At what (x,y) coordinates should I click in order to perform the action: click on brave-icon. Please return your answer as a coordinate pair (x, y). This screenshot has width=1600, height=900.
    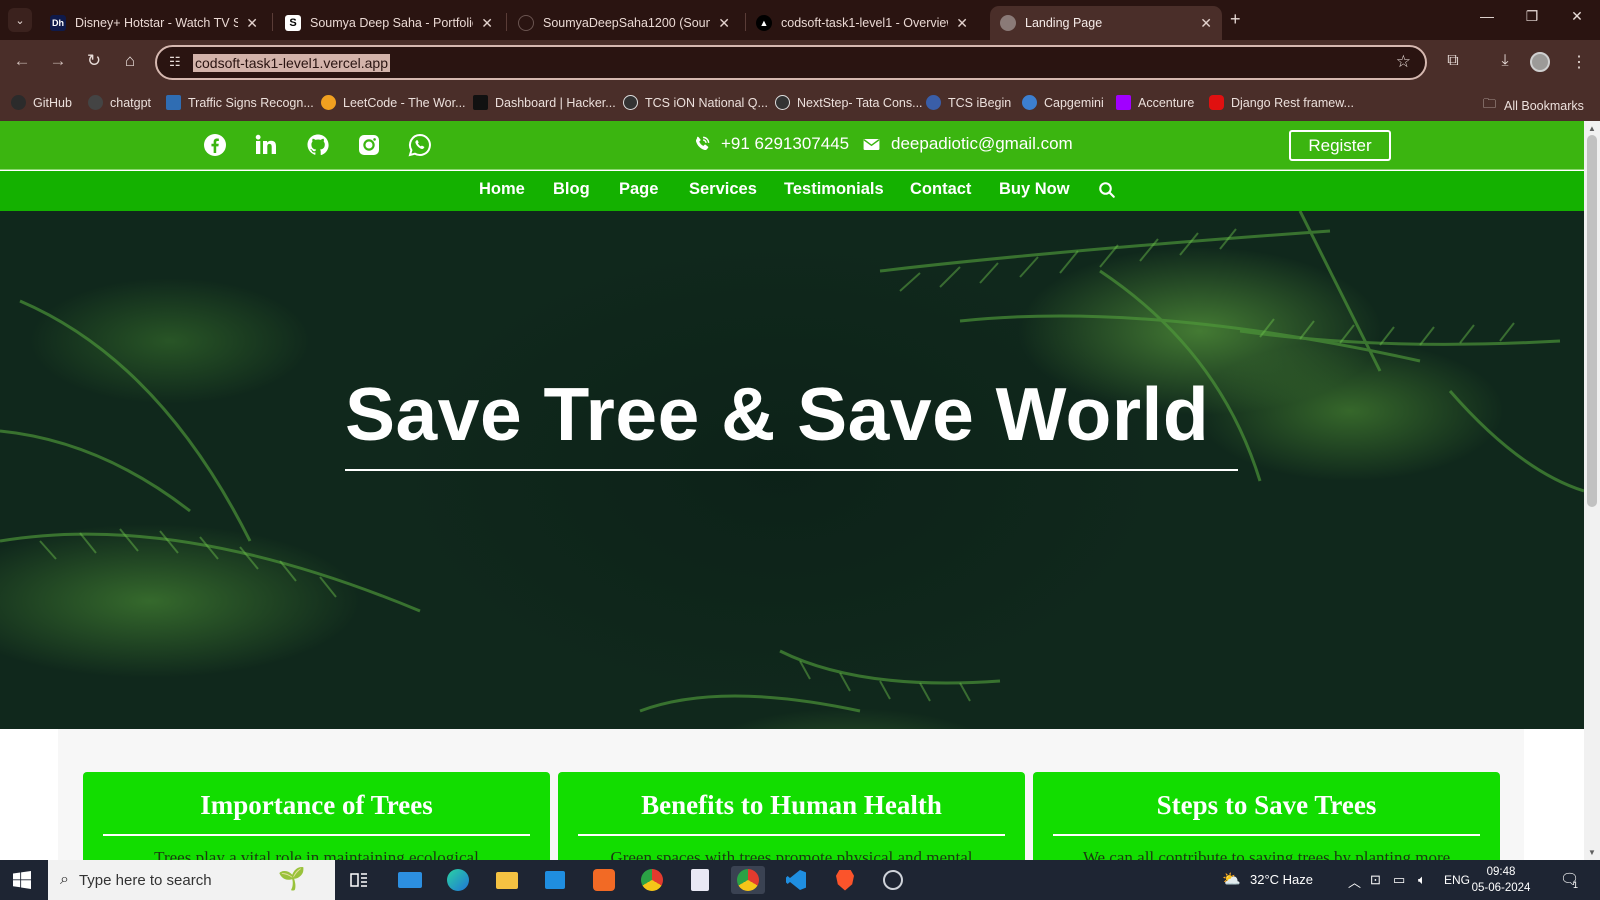
    Looking at the image, I should click on (845, 880).